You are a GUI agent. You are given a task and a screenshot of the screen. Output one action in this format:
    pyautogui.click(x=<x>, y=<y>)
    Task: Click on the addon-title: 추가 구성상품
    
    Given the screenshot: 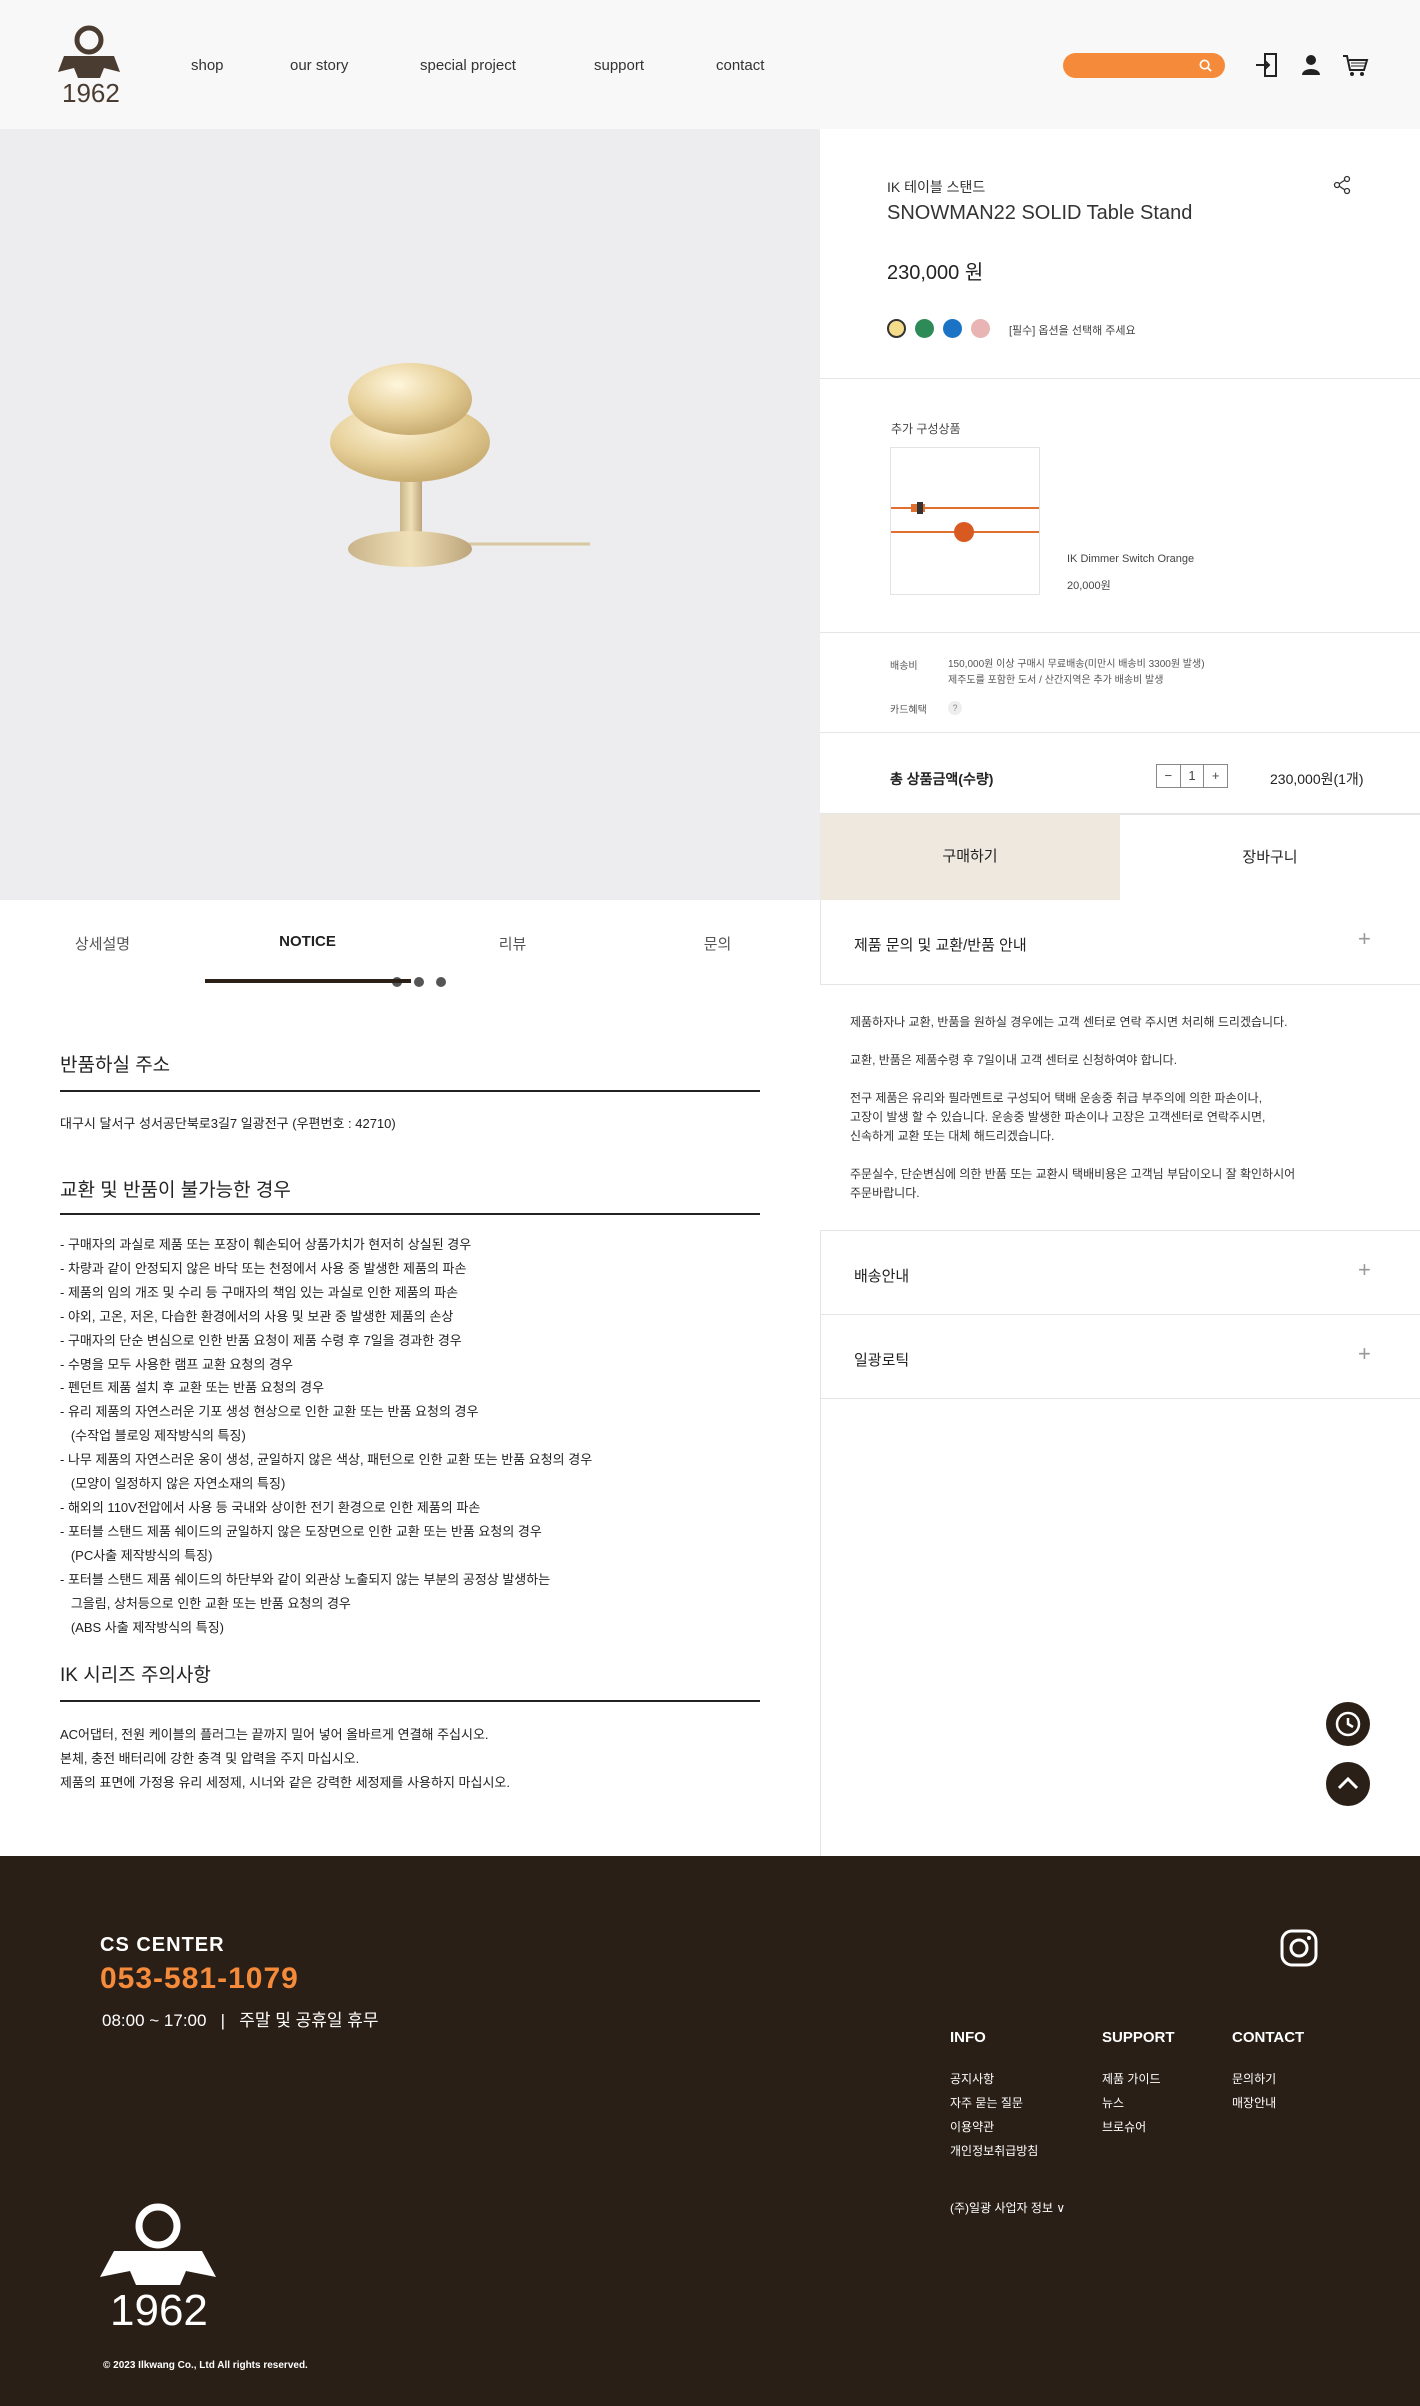 What is the action you would take?
    pyautogui.click(x=926, y=429)
    